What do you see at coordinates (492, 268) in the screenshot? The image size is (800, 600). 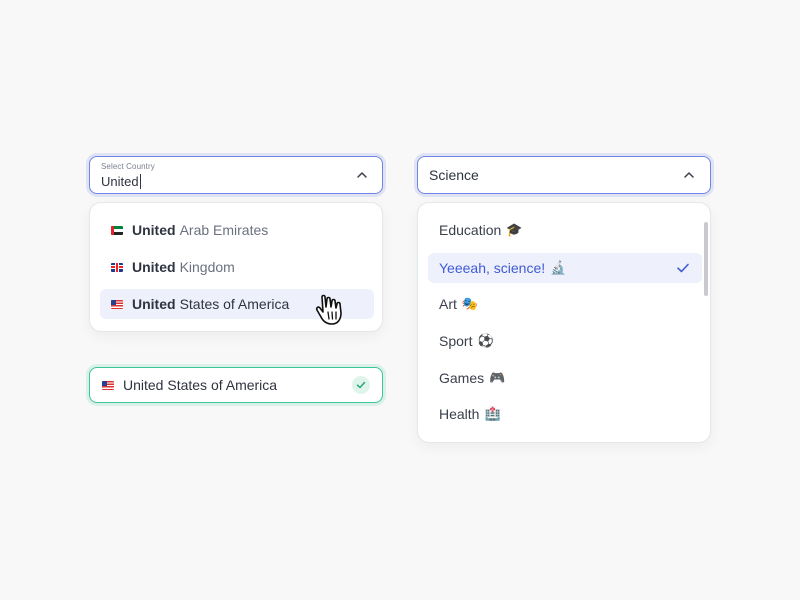 I see `option-label: Yeeeah, science!` at bounding box center [492, 268].